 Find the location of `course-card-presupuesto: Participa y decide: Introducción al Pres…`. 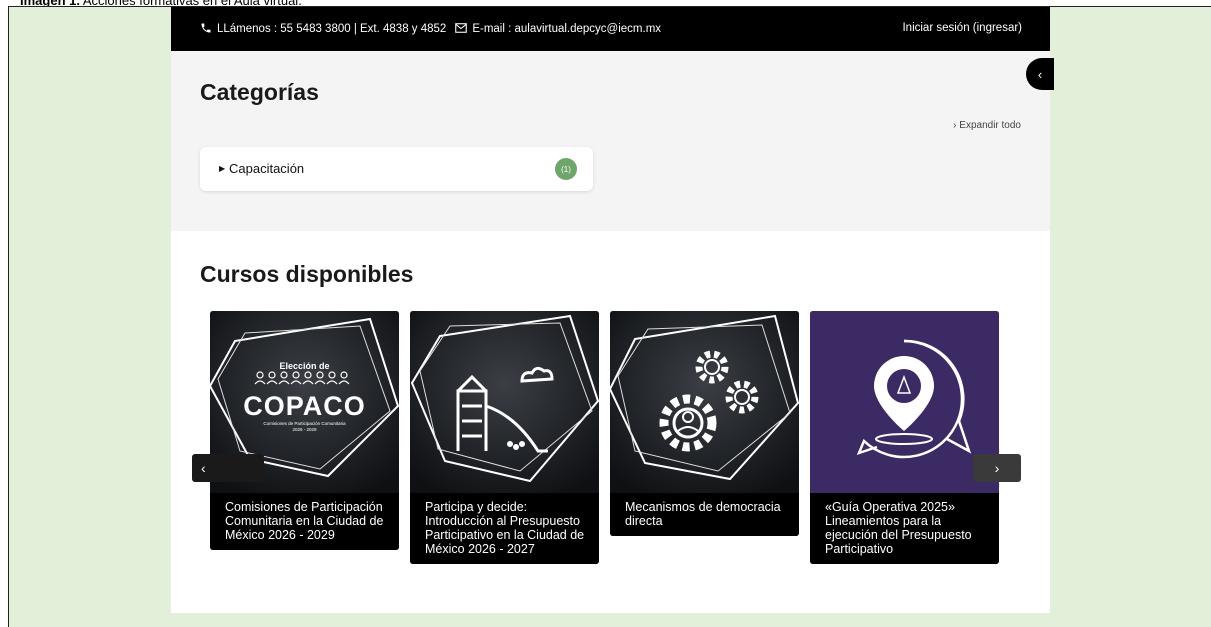

course-card-presupuesto: Participa y decide: Introducción al Pres… is located at coordinates (504, 437).